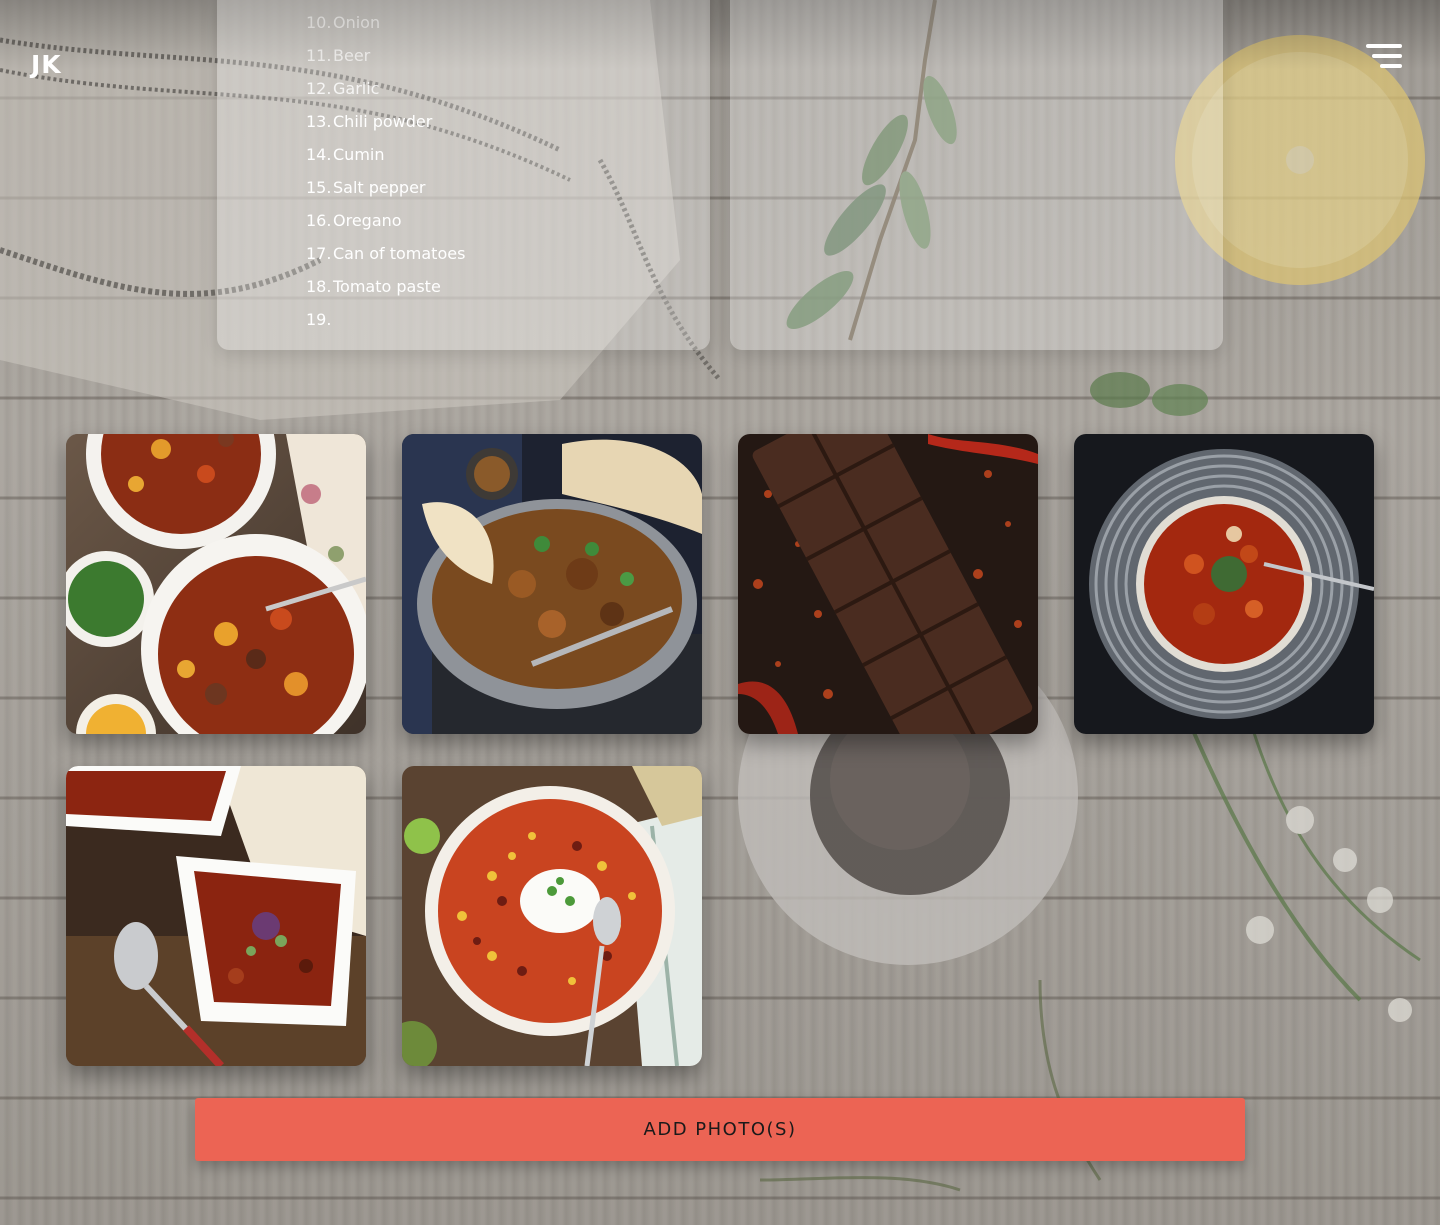  I want to click on chili-bowls-photo, so click(216, 584).